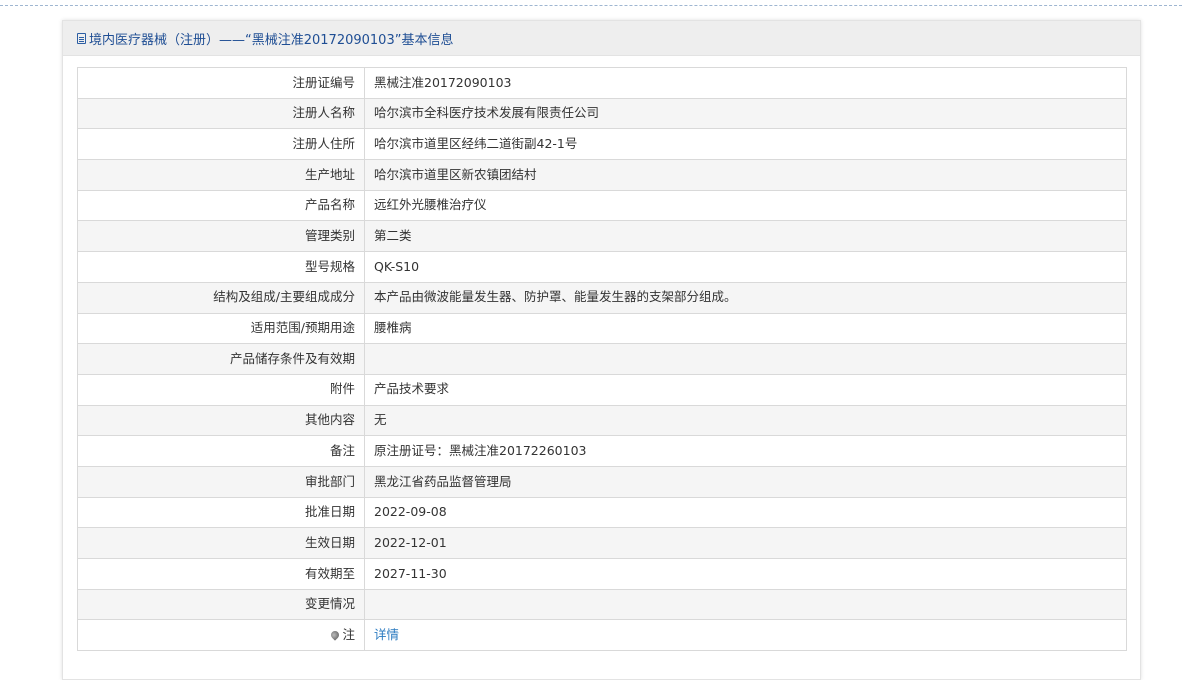 This screenshot has height=680, width=1182. I want to click on row-value: 哈尔滨市道里区新农镇团结村, so click(745, 175).